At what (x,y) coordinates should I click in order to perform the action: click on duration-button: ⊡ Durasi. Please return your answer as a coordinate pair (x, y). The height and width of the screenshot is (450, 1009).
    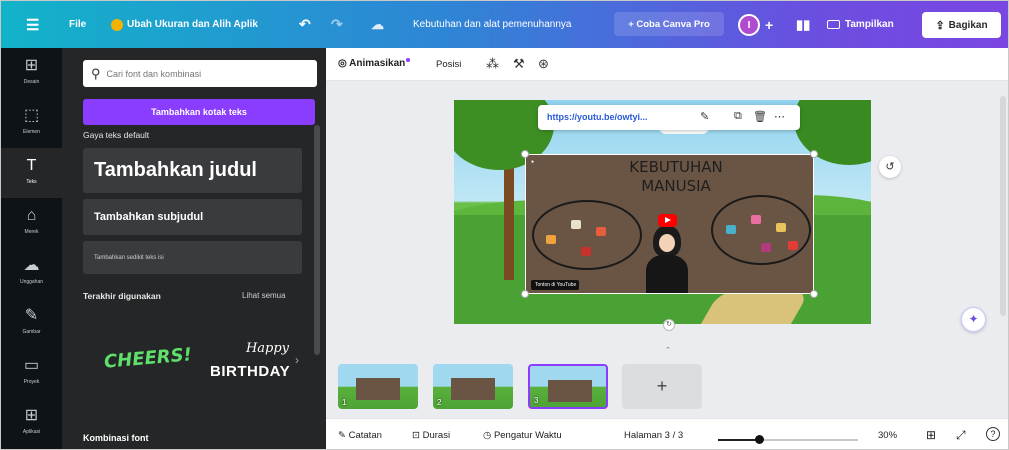
    Looking at the image, I should click on (431, 435).